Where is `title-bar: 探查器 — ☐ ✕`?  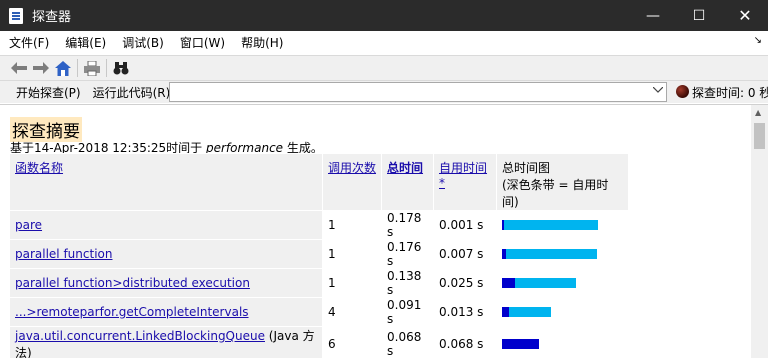 title-bar: 探查器 — ☐ ✕ is located at coordinates (384, 15).